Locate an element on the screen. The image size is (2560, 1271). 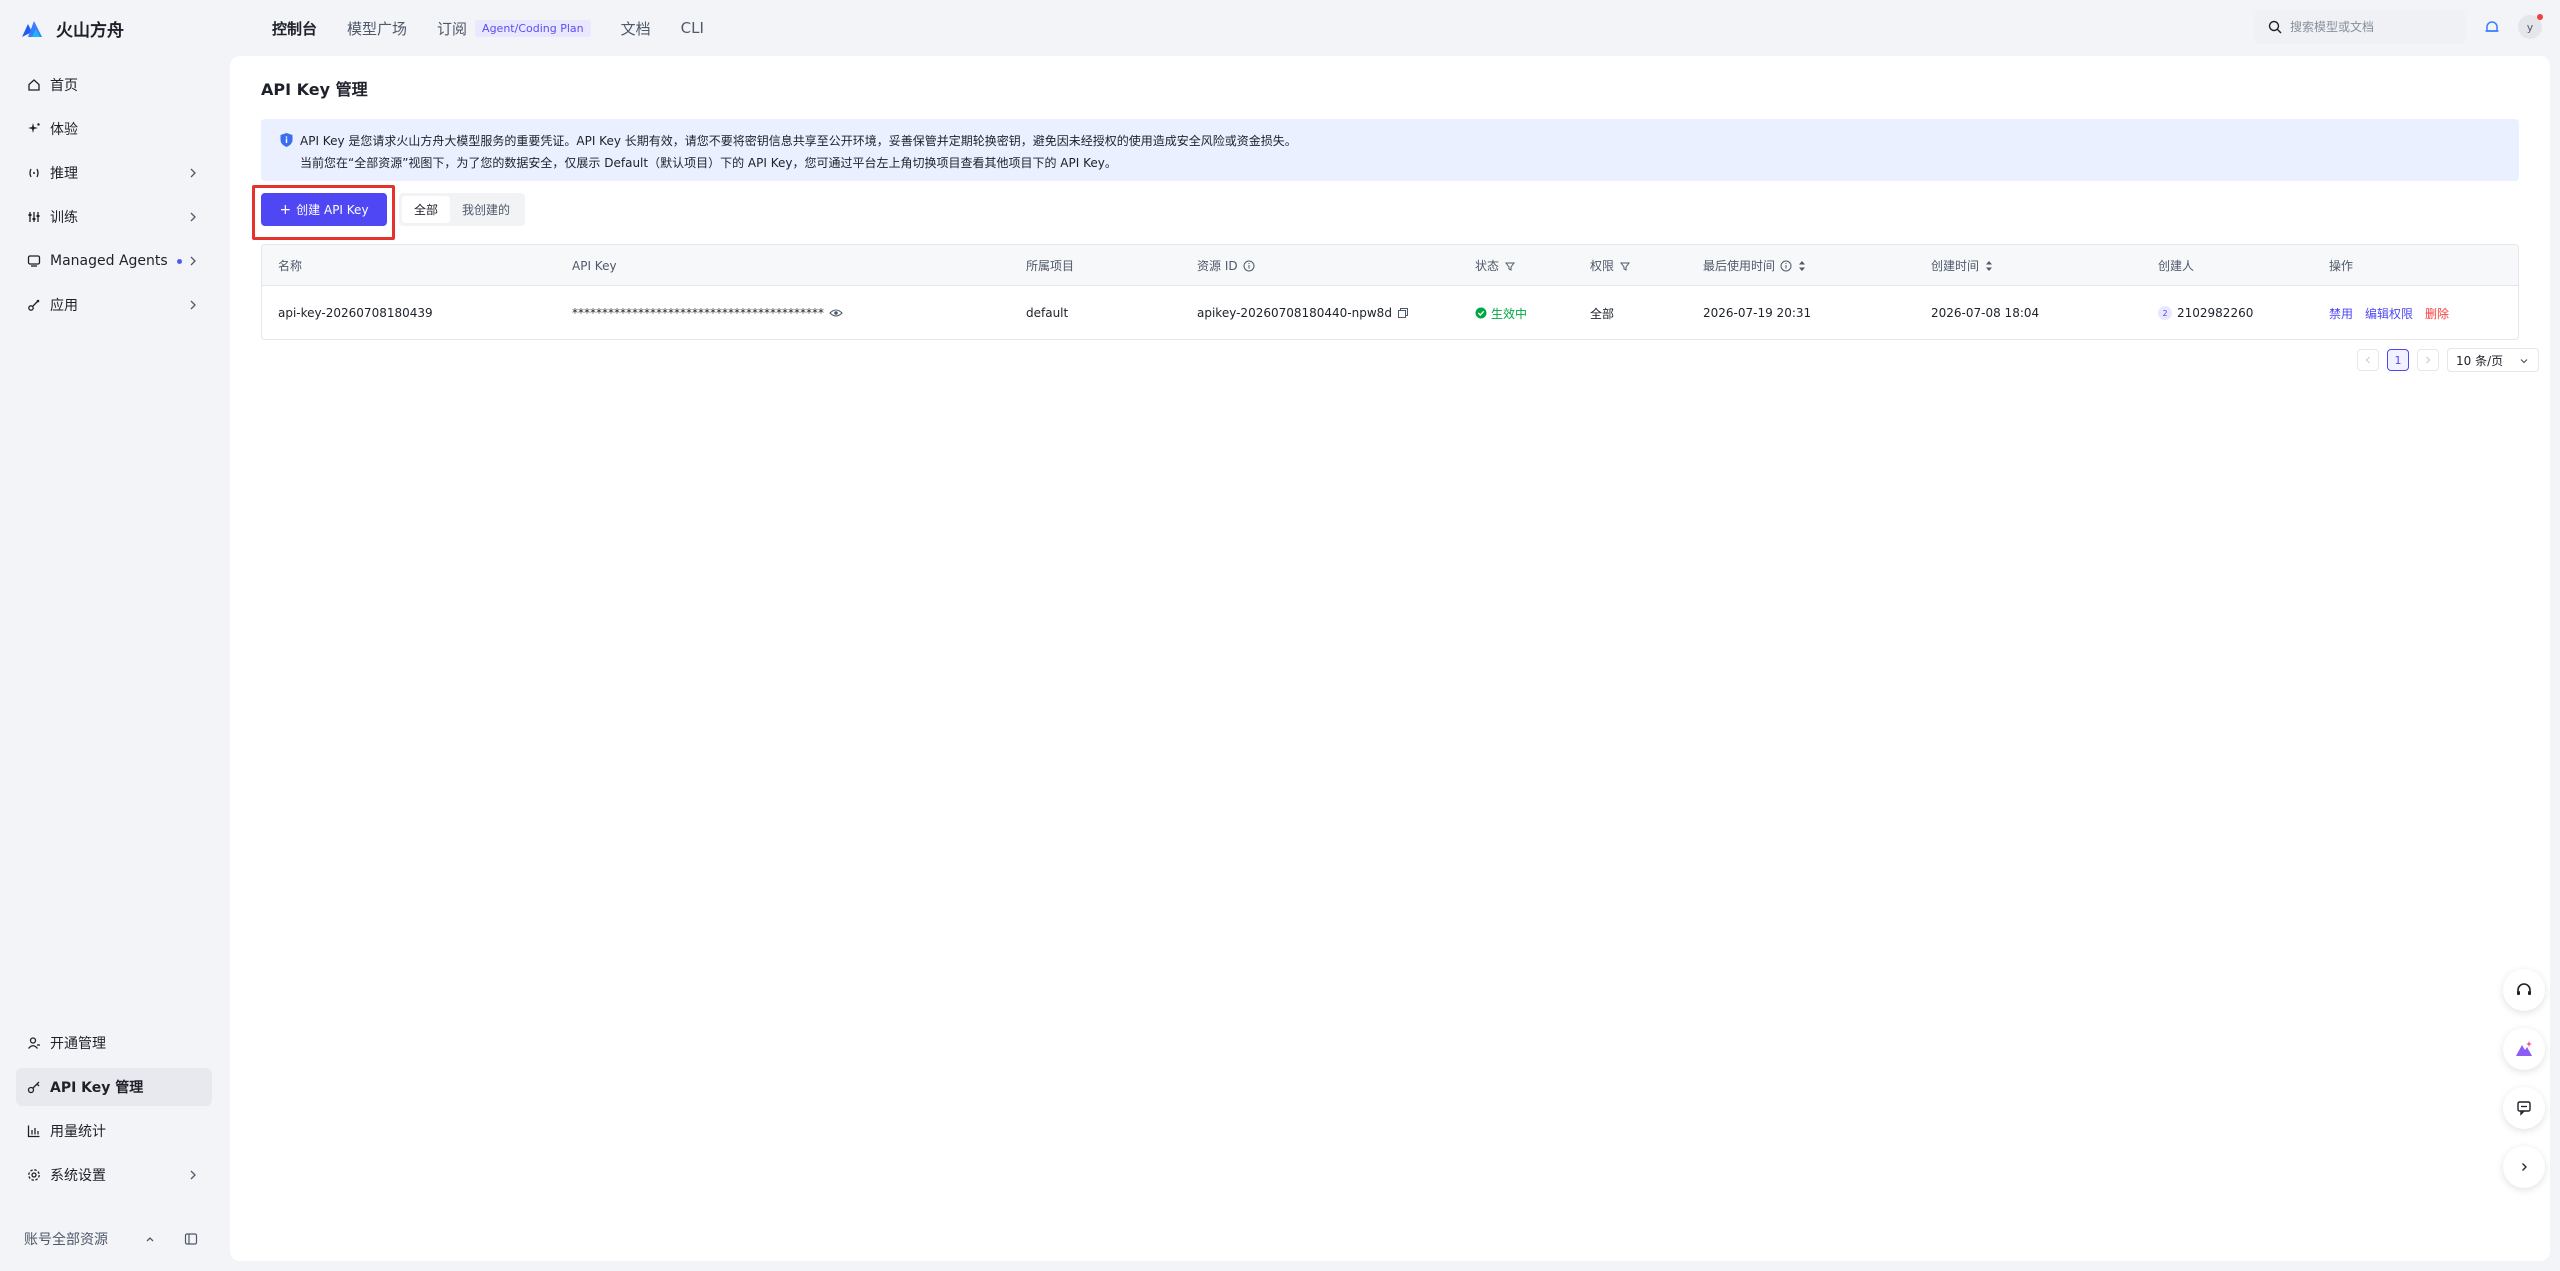
cell-resource-id: apikey-20260708180440-npw8d is located at coordinates (1303, 312).